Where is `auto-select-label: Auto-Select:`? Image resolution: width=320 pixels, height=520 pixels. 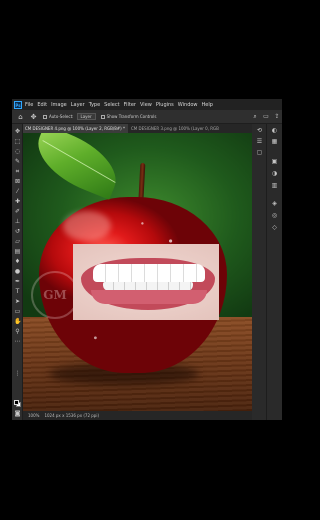 auto-select-label: Auto-Select: is located at coordinates (61, 116).